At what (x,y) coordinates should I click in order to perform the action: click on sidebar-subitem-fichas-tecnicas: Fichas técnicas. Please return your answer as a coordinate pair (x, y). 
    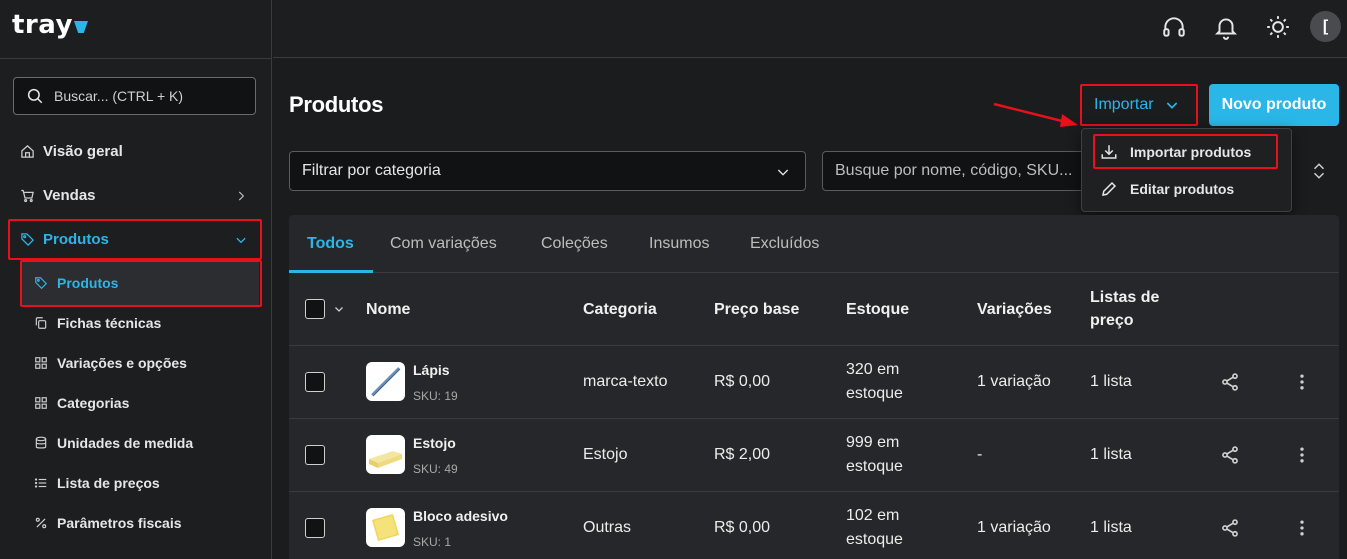
    Looking at the image, I should click on (97, 323).